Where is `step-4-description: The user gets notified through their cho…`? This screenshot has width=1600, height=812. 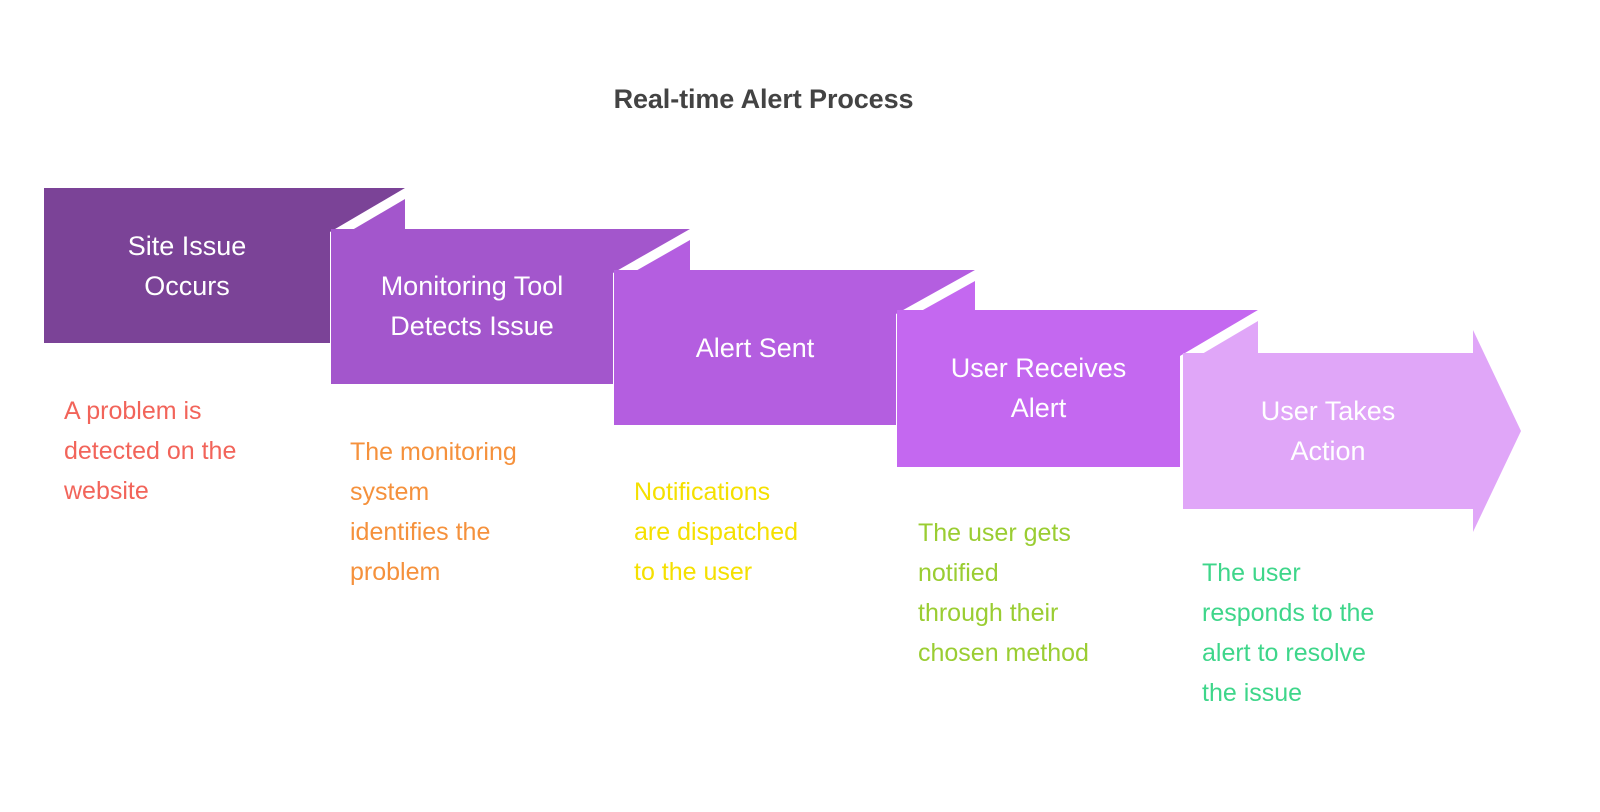
step-4-description: The user gets notified through their cho… is located at coordinates (1003, 593).